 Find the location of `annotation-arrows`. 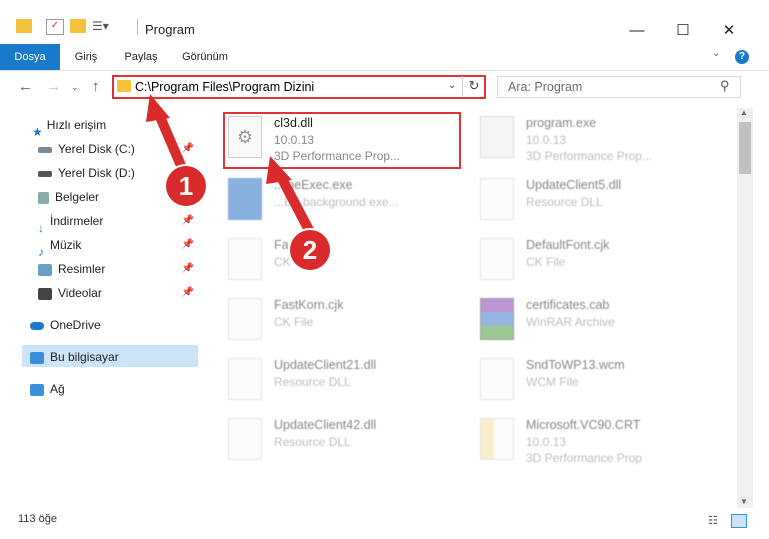

annotation-arrows is located at coordinates (230, 165).